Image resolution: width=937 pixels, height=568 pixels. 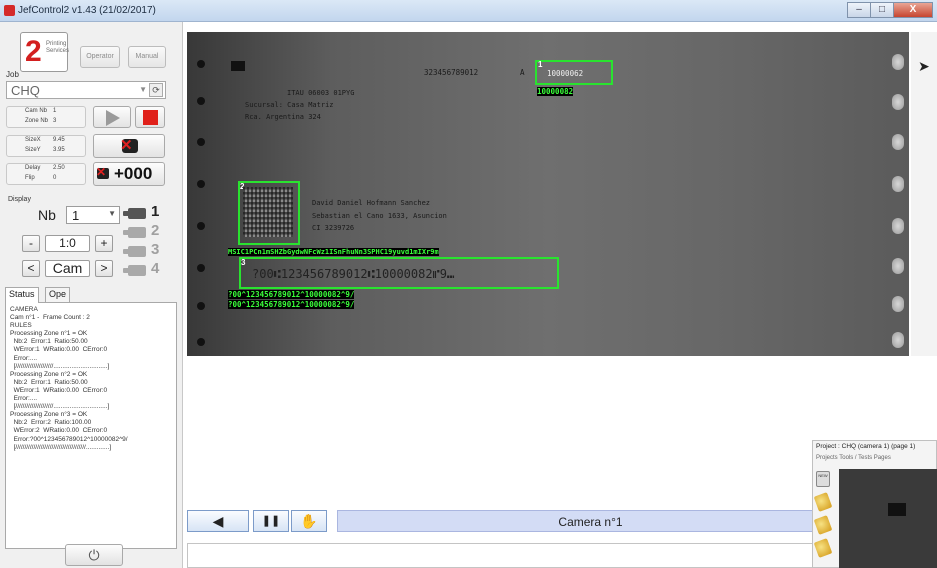 I want to click on camera-1-button: 1, so click(x=145, y=212).